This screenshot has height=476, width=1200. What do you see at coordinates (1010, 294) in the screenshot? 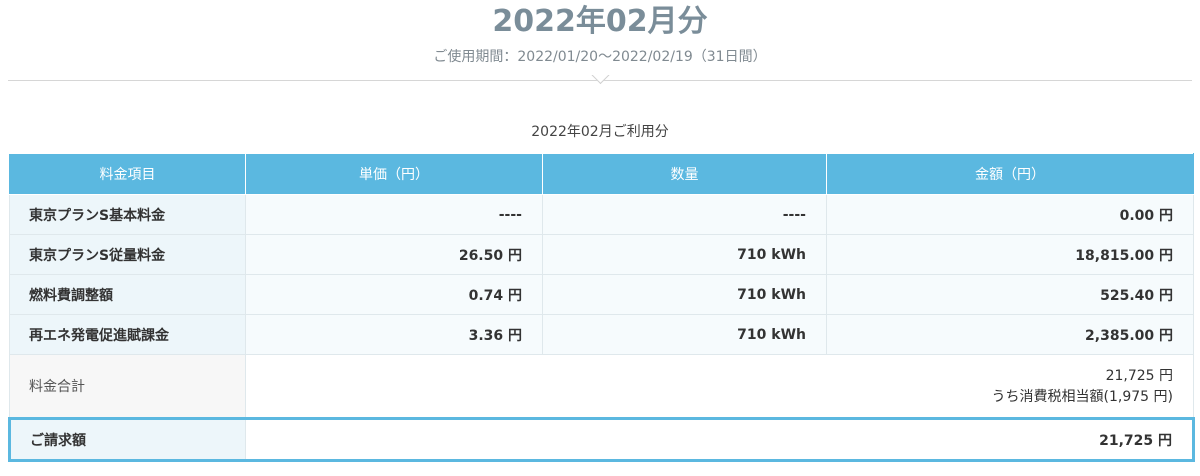
I see `row-amount: 525.40 円` at bounding box center [1010, 294].